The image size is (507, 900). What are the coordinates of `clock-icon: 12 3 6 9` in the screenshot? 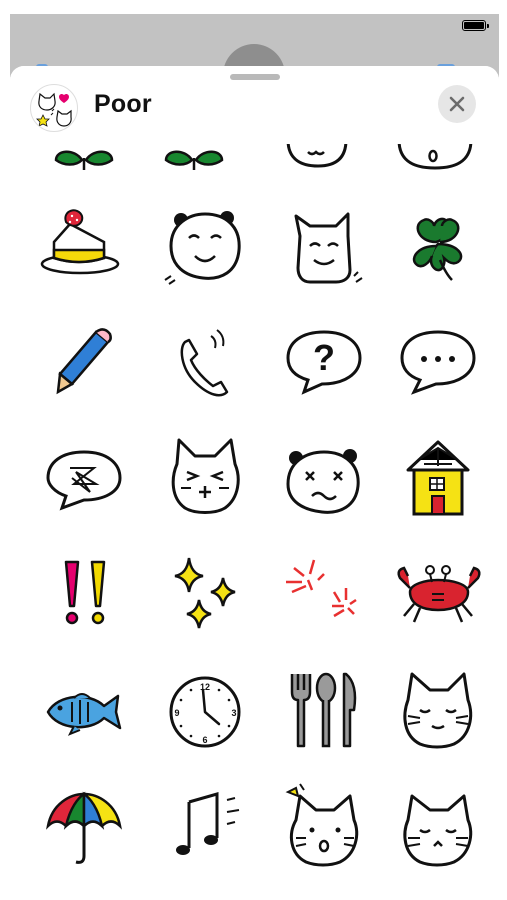 It's located at (205, 712).